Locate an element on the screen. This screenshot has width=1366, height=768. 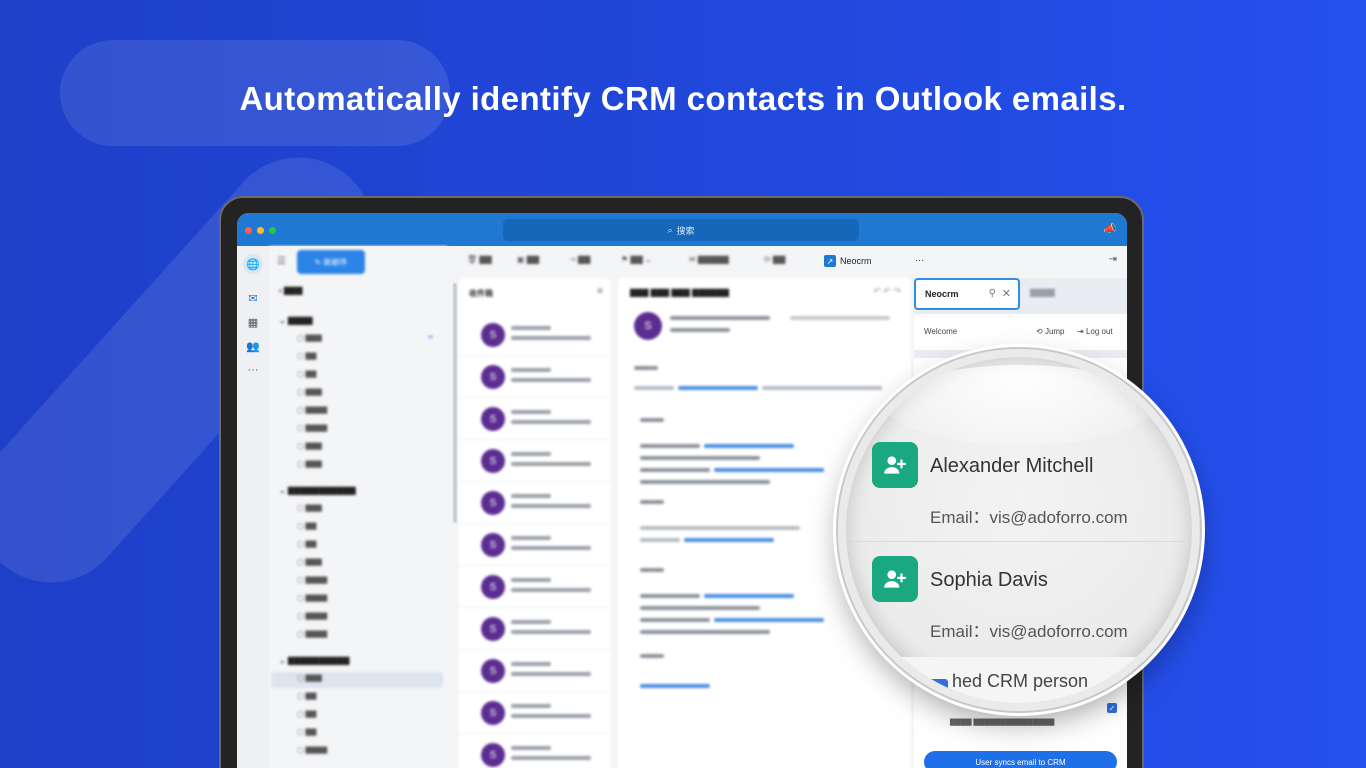
collapse-pane-icon: ⇥ is located at coordinates (1113, 259).